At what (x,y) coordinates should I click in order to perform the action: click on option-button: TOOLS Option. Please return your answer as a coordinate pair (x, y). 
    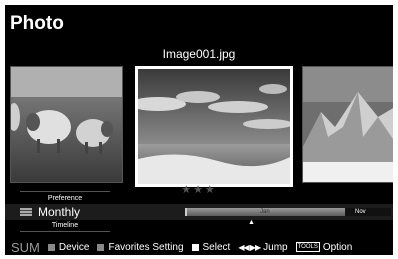
    Looking at the image, I should click on (324, 247).